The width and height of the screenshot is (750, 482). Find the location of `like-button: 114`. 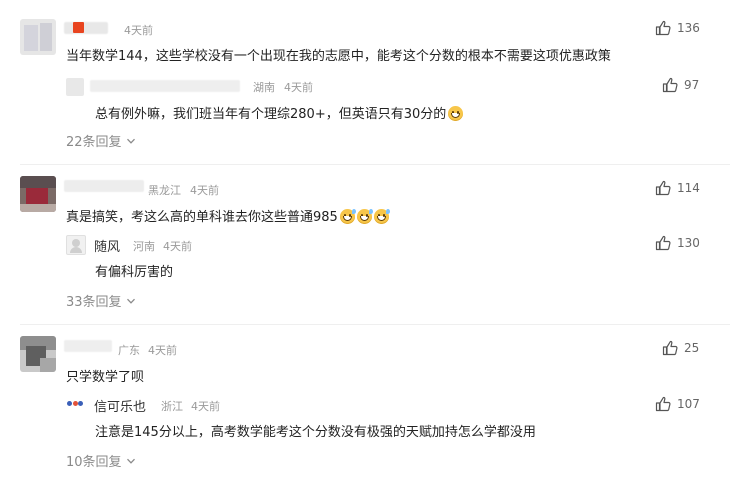

like-button: 114 is located at coordinates (677, 188).